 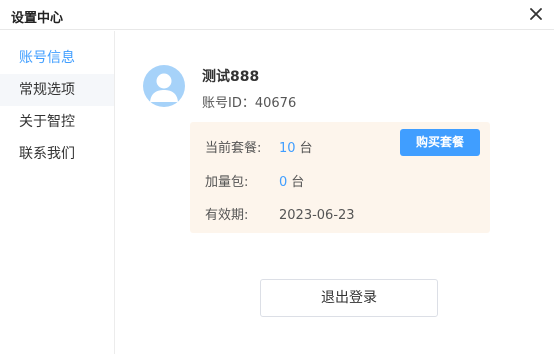 I want to click on account-id: 账号ID：40676, so click(x=249, y=101).